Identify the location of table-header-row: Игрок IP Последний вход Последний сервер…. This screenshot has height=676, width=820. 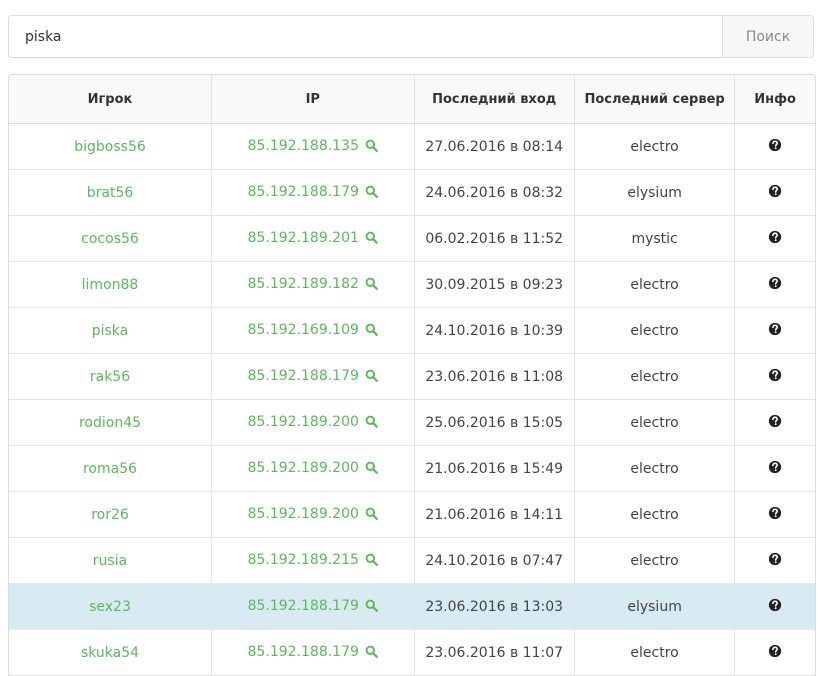
(412, 99).